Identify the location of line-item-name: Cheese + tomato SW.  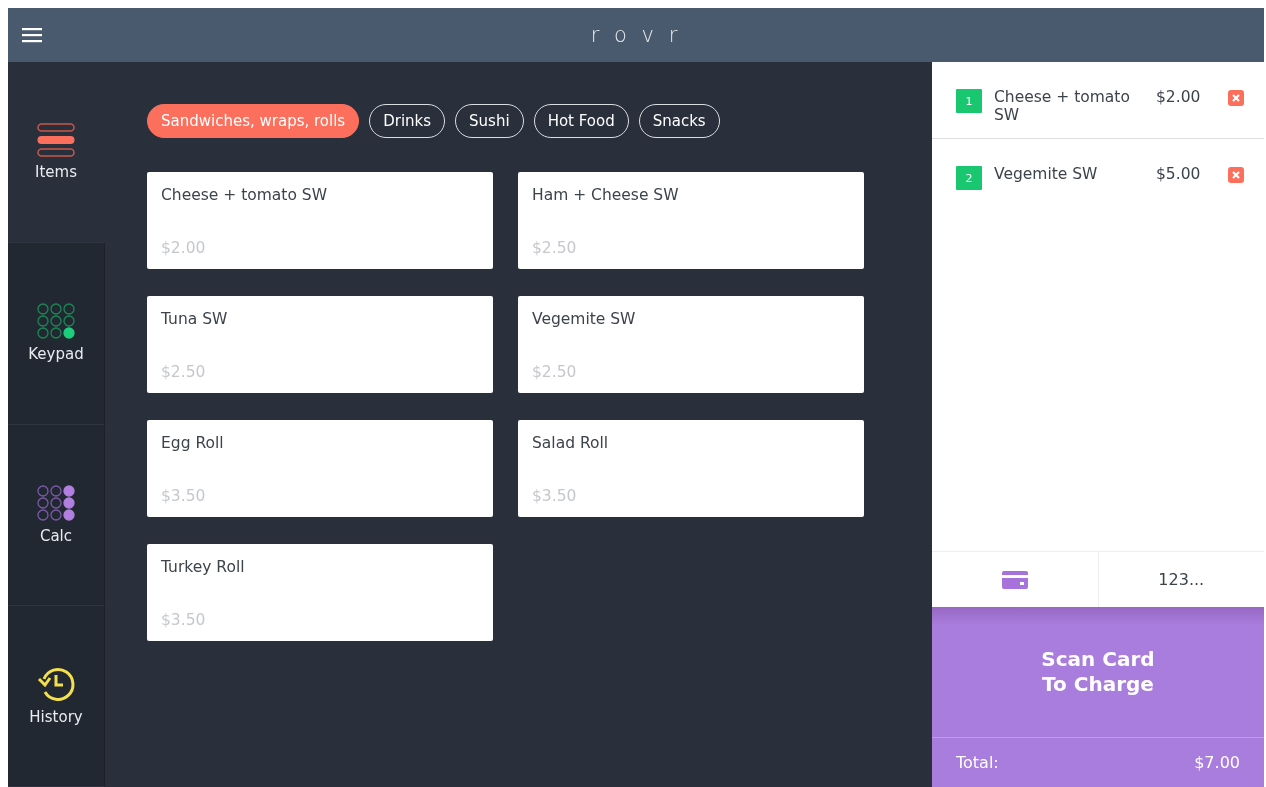
(1062, 106).